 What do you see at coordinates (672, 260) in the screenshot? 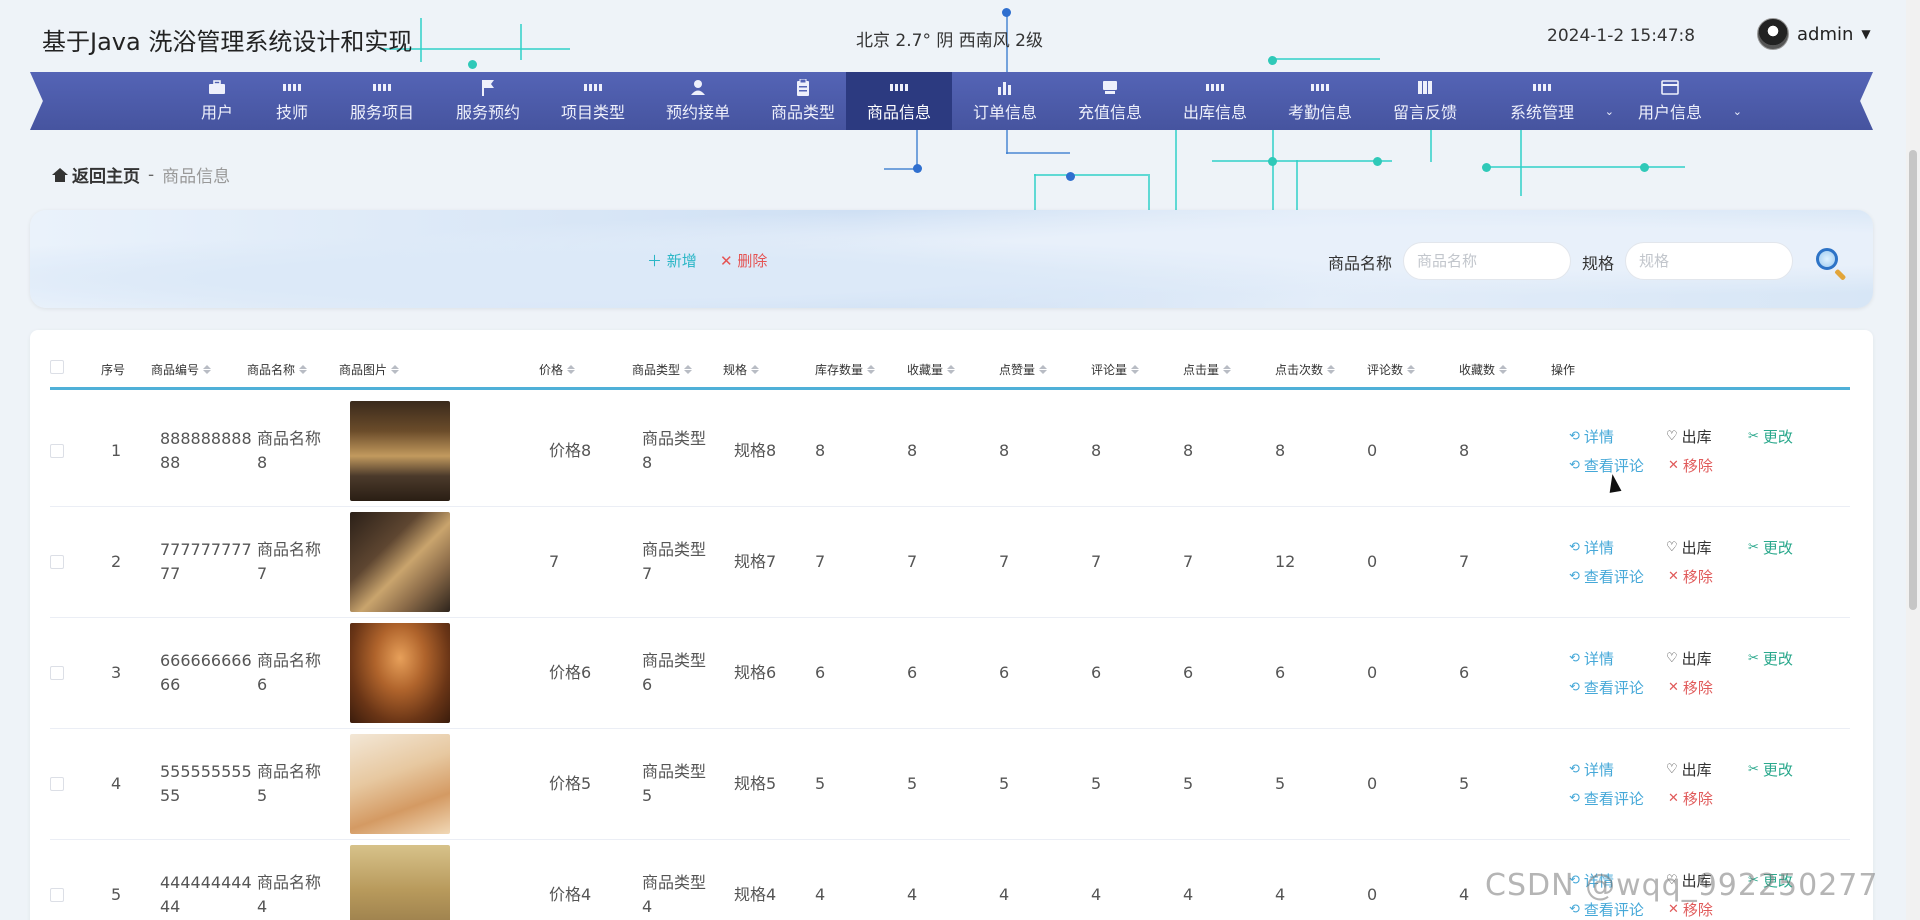
I see `add-button: ＋ 新增` at bounding box center [672, 260].